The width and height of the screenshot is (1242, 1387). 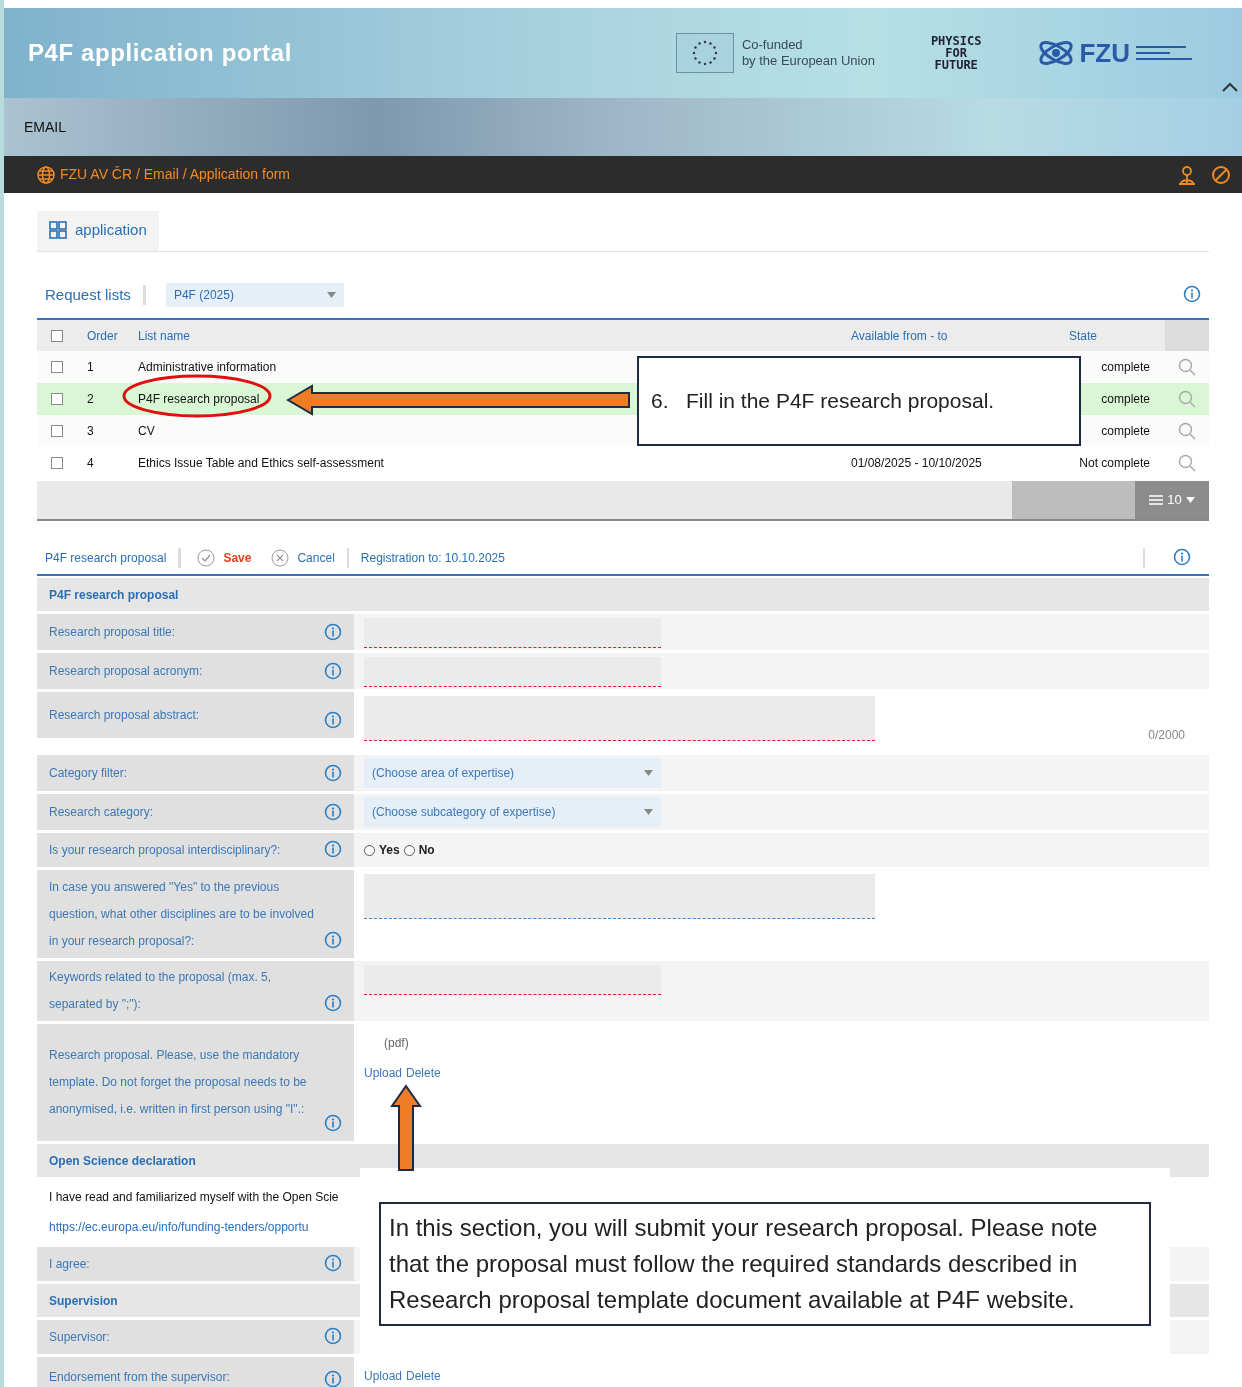 I want to click on user-icon, so click(x=1187, y=174).